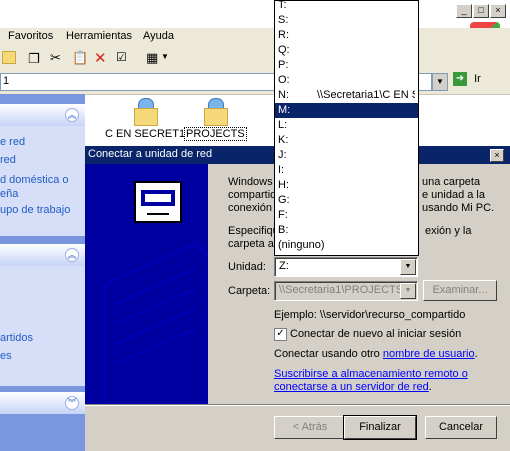 This screenshot has width=510, height=451. Describe the element at coordinates (280, 334) in the screenshot. I see `reconnect-checkbox: ✓` at that location.